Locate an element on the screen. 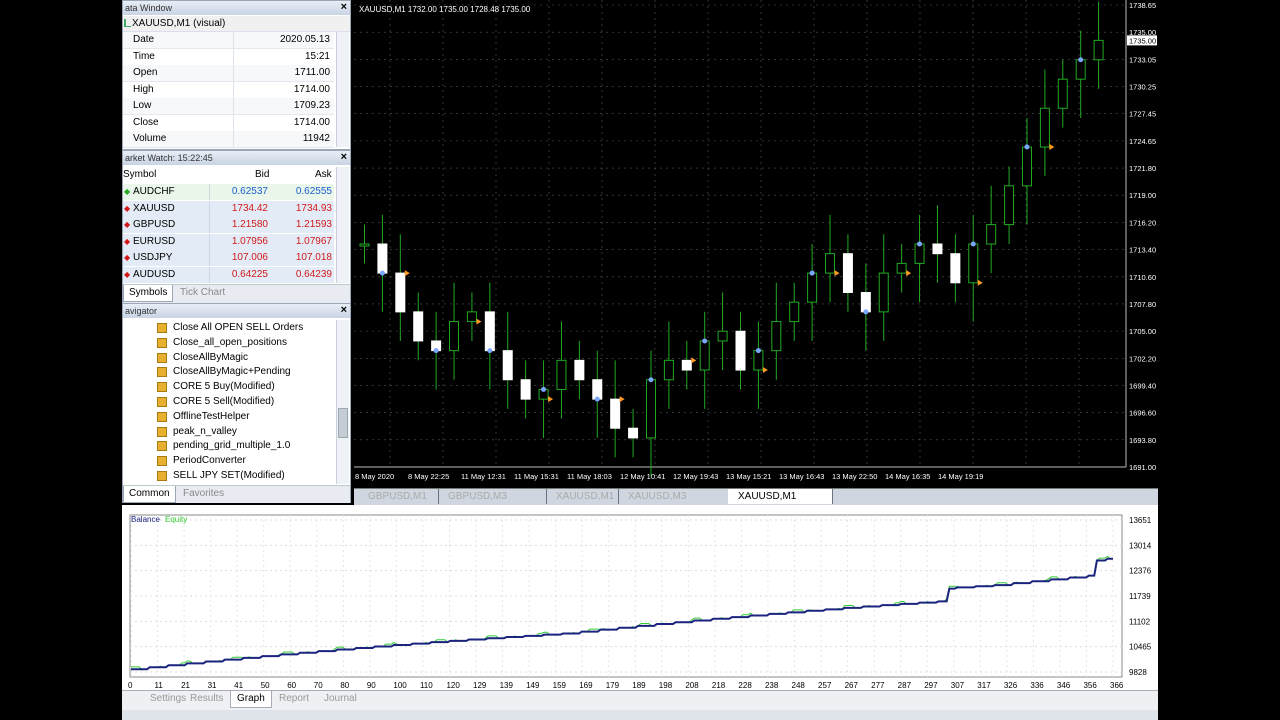  arrow-up-icon: ◆ is located at coordinates (127, 191).